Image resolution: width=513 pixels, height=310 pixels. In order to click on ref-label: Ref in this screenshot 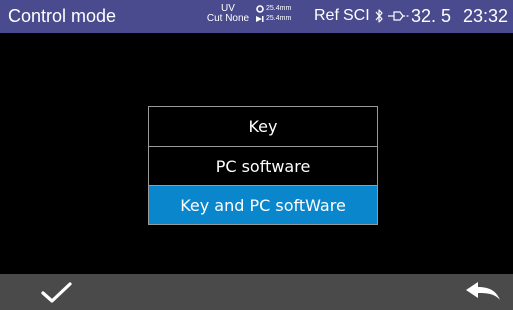, I will do `click(326, 15)`.